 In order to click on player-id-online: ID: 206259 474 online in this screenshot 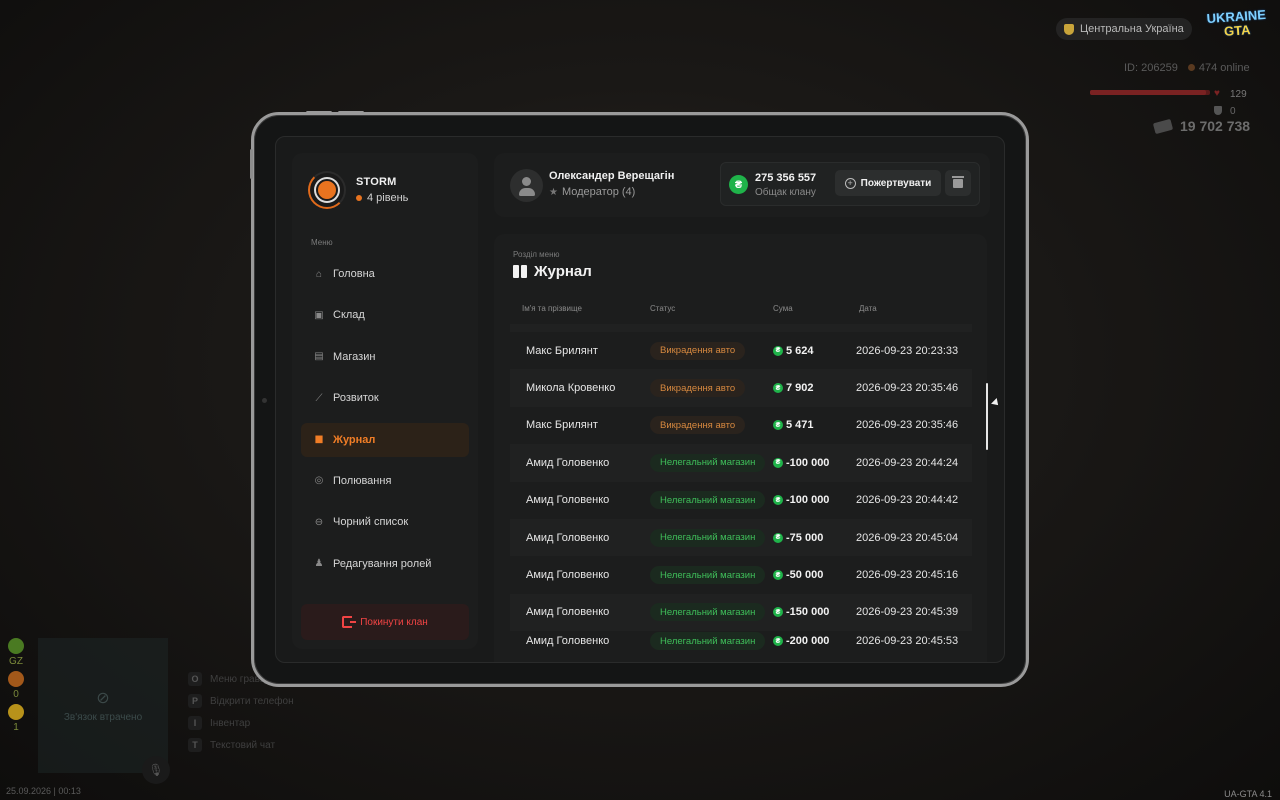, I will do `click(1187, 68)`.